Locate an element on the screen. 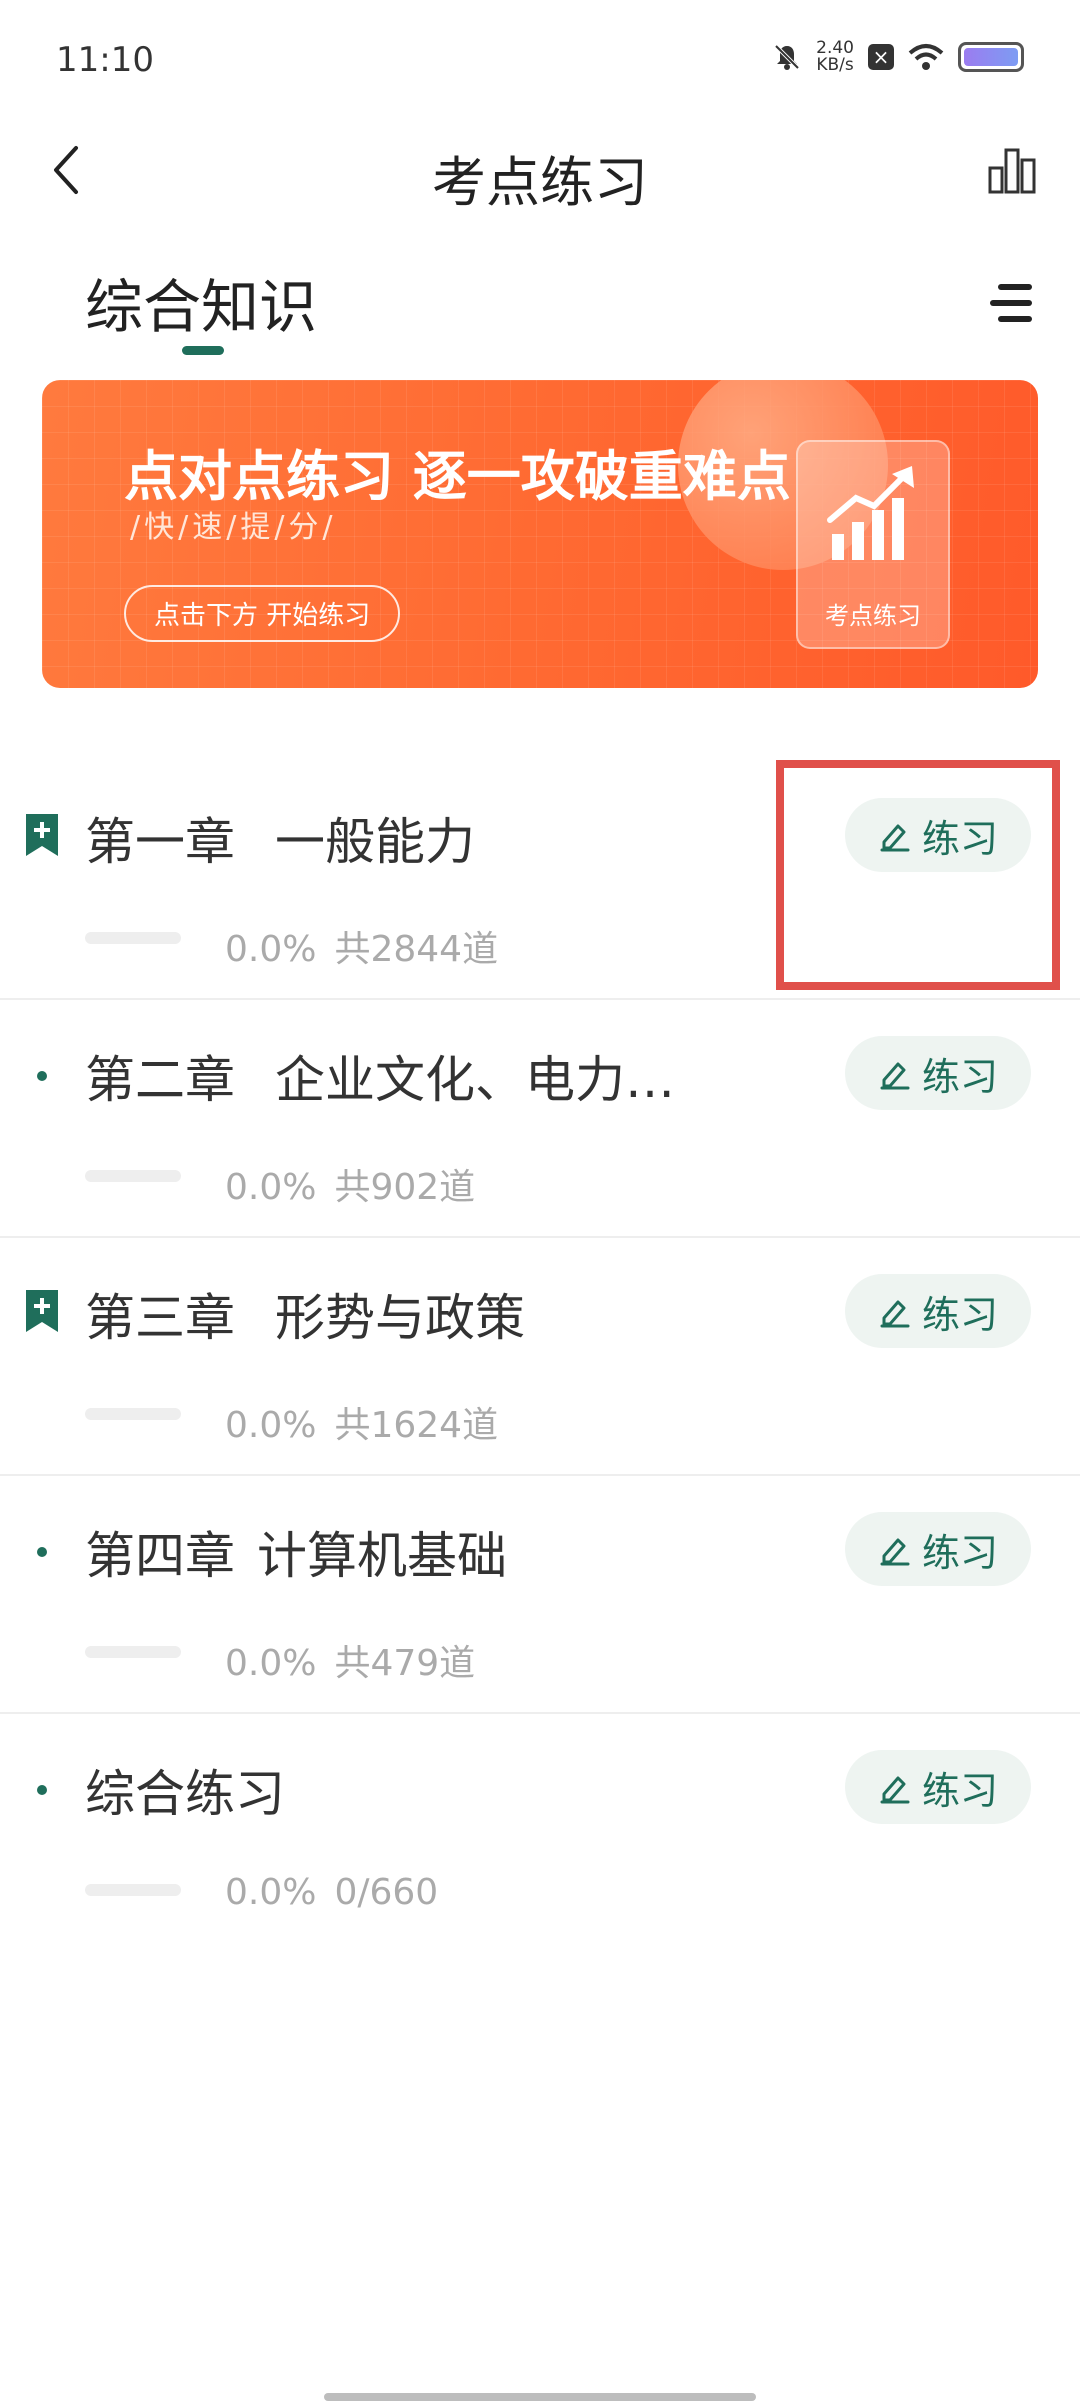 This screenshot has height=2408, width=1080. chapter-title: 综合练习 is located at coordinates (185, 1790).